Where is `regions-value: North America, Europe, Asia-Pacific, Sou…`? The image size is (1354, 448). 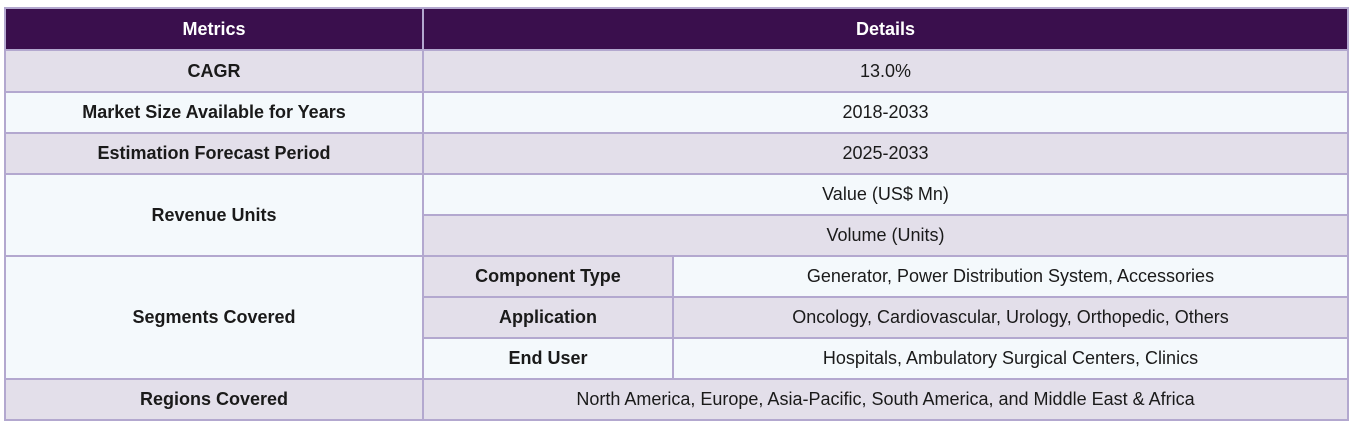
regions-value: North America, Europe, Asia-Pacific, Sou… is located at coordinates (885, 399).